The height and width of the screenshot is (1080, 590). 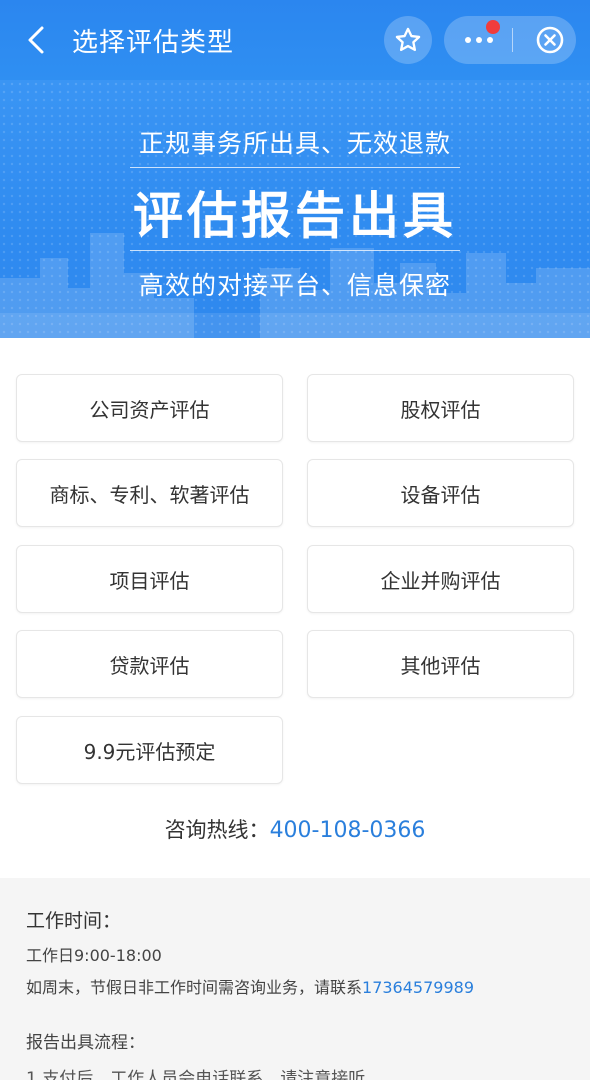 I want to click on more-dots-icon, so click(x=479, y=40).